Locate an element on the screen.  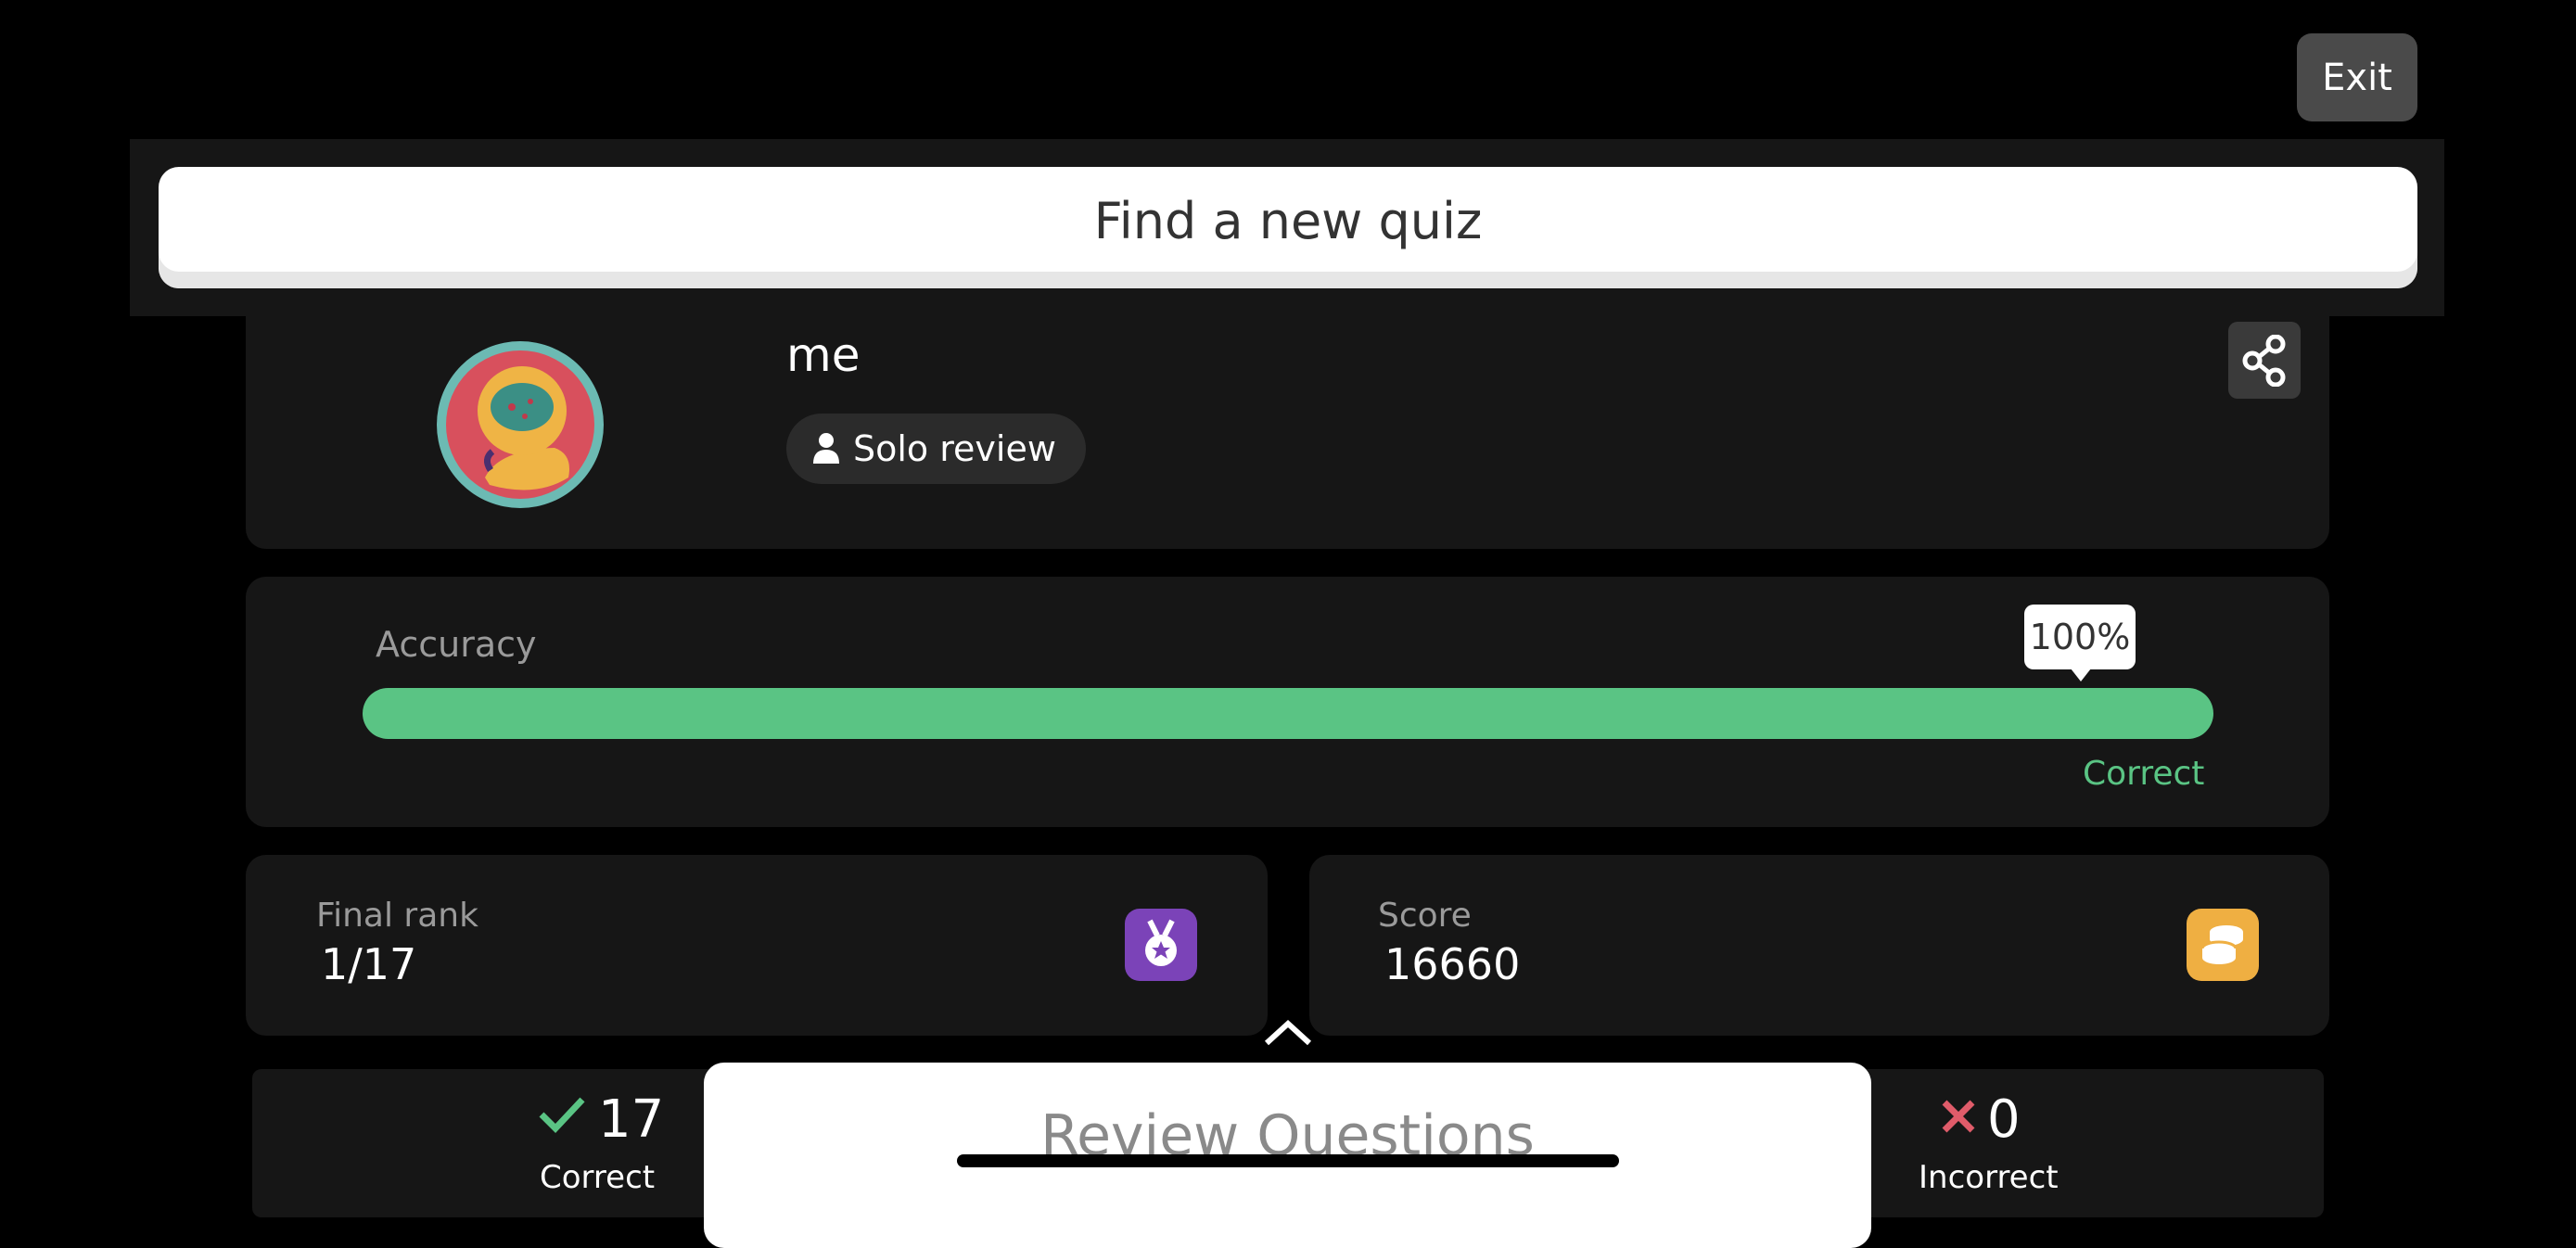
solo-review-badge: Solo review is located at coordinates (936, 449).